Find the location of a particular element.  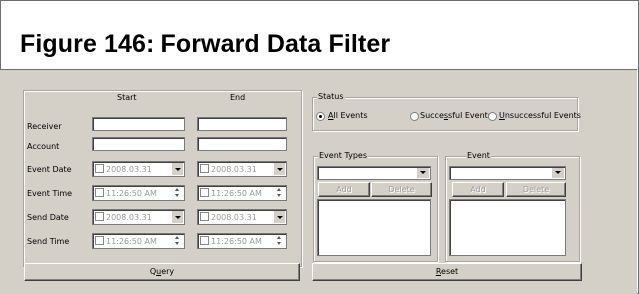

send-time-start-spinner is located at coordinates (177, 241).